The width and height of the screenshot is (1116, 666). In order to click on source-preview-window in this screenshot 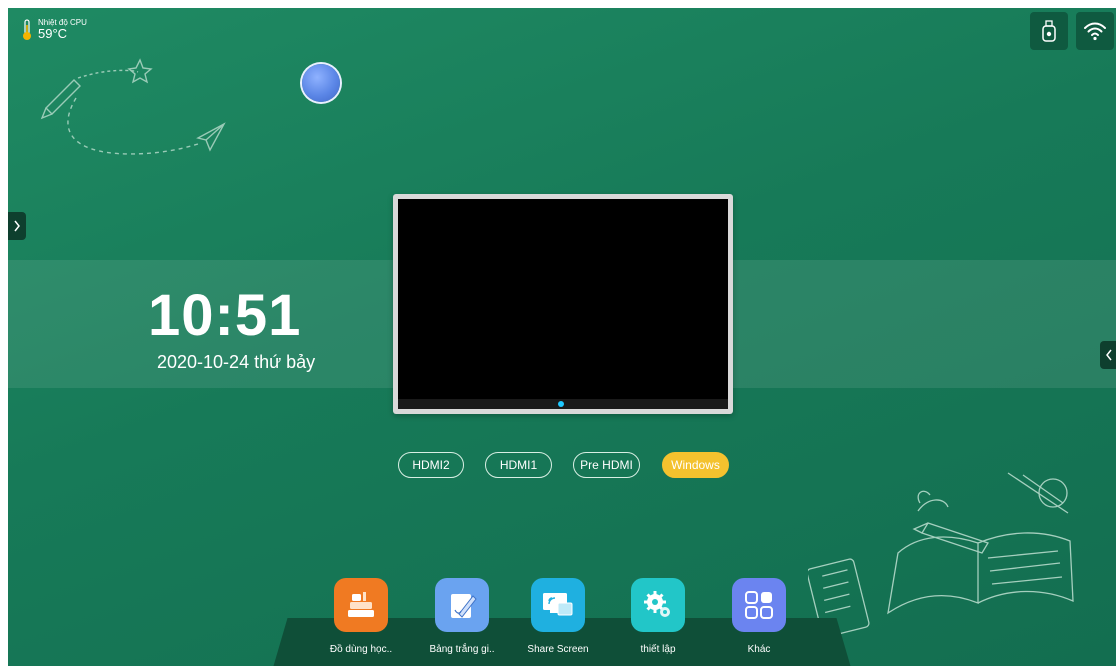, I will do `click(563, 304)`.